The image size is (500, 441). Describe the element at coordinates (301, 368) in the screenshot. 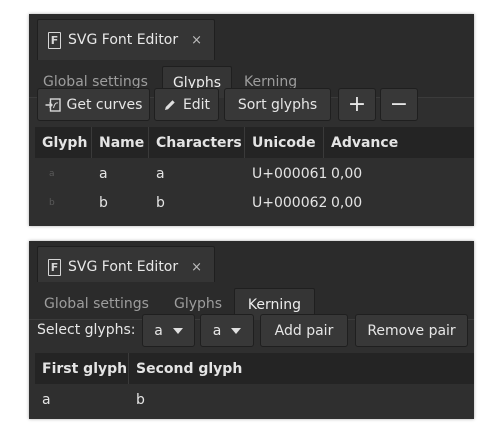

I see `column-header-second-glyph: Second glyph` at that location.